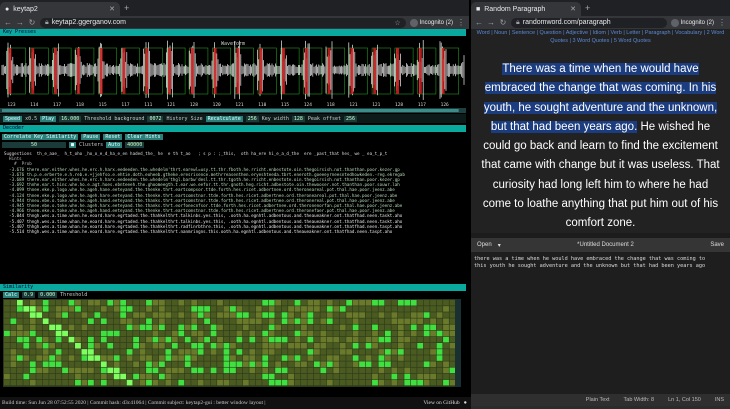 This screenshot has height=409, width=730. I want to click on sim-value-2: 0.000, so click(48, 295).